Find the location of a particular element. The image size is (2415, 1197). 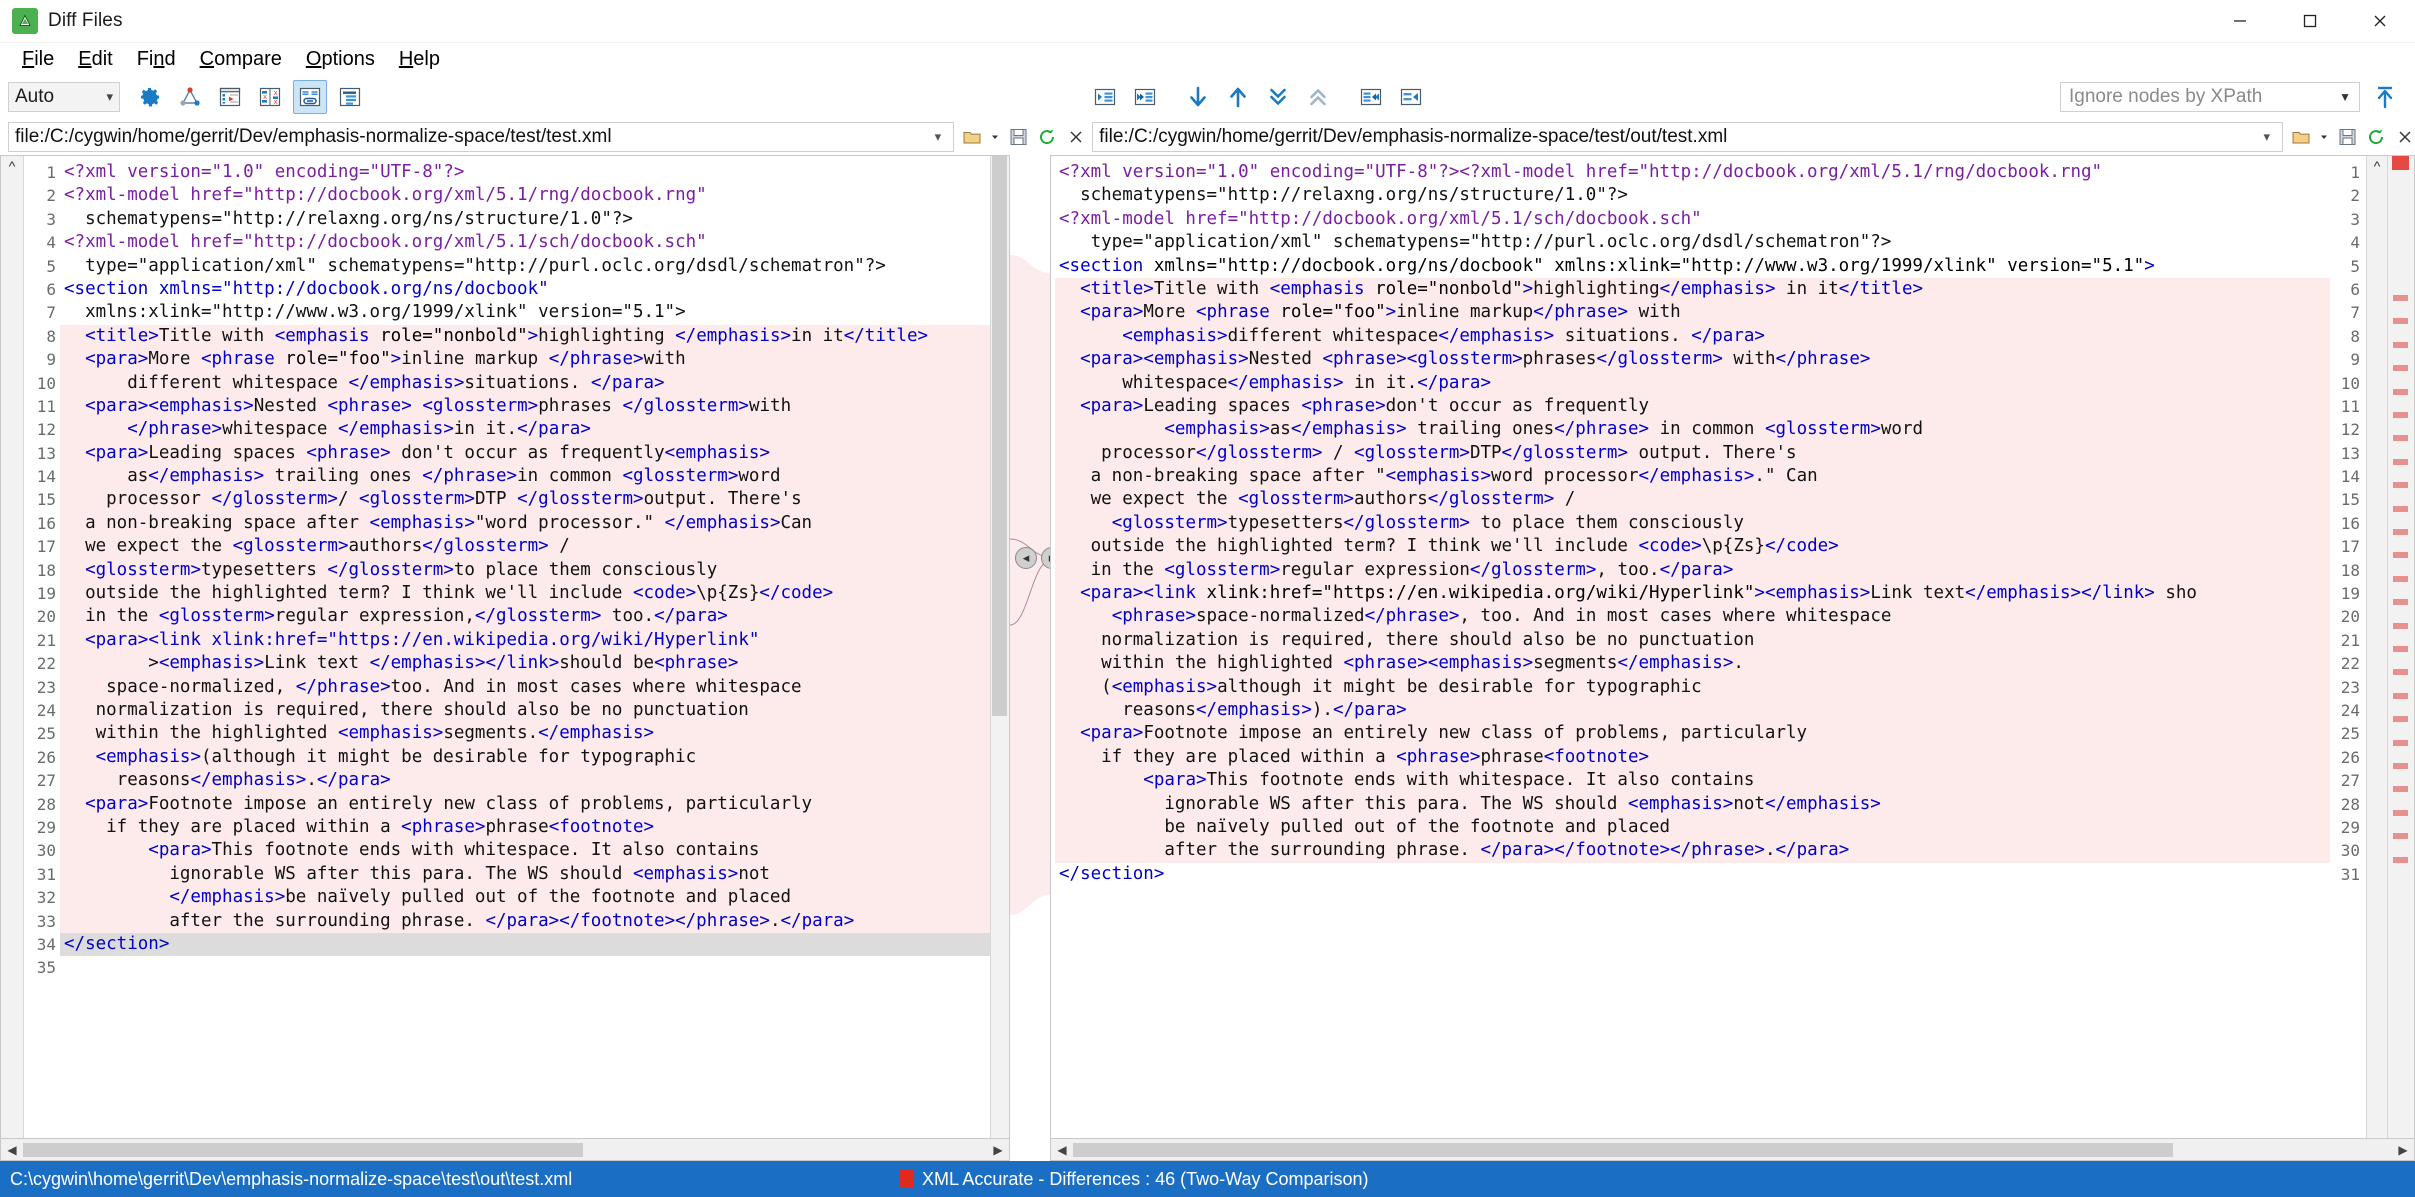

apply-up-arrow-icon is located at coordinates (2385, 97).